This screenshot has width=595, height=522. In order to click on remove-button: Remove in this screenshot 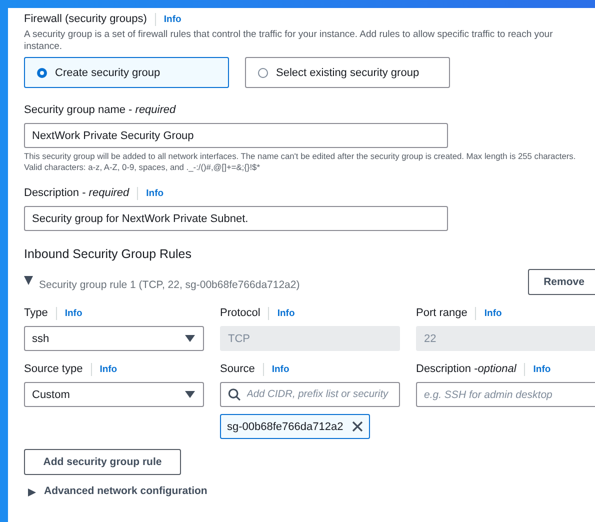, I will do `click(561, 282)`.